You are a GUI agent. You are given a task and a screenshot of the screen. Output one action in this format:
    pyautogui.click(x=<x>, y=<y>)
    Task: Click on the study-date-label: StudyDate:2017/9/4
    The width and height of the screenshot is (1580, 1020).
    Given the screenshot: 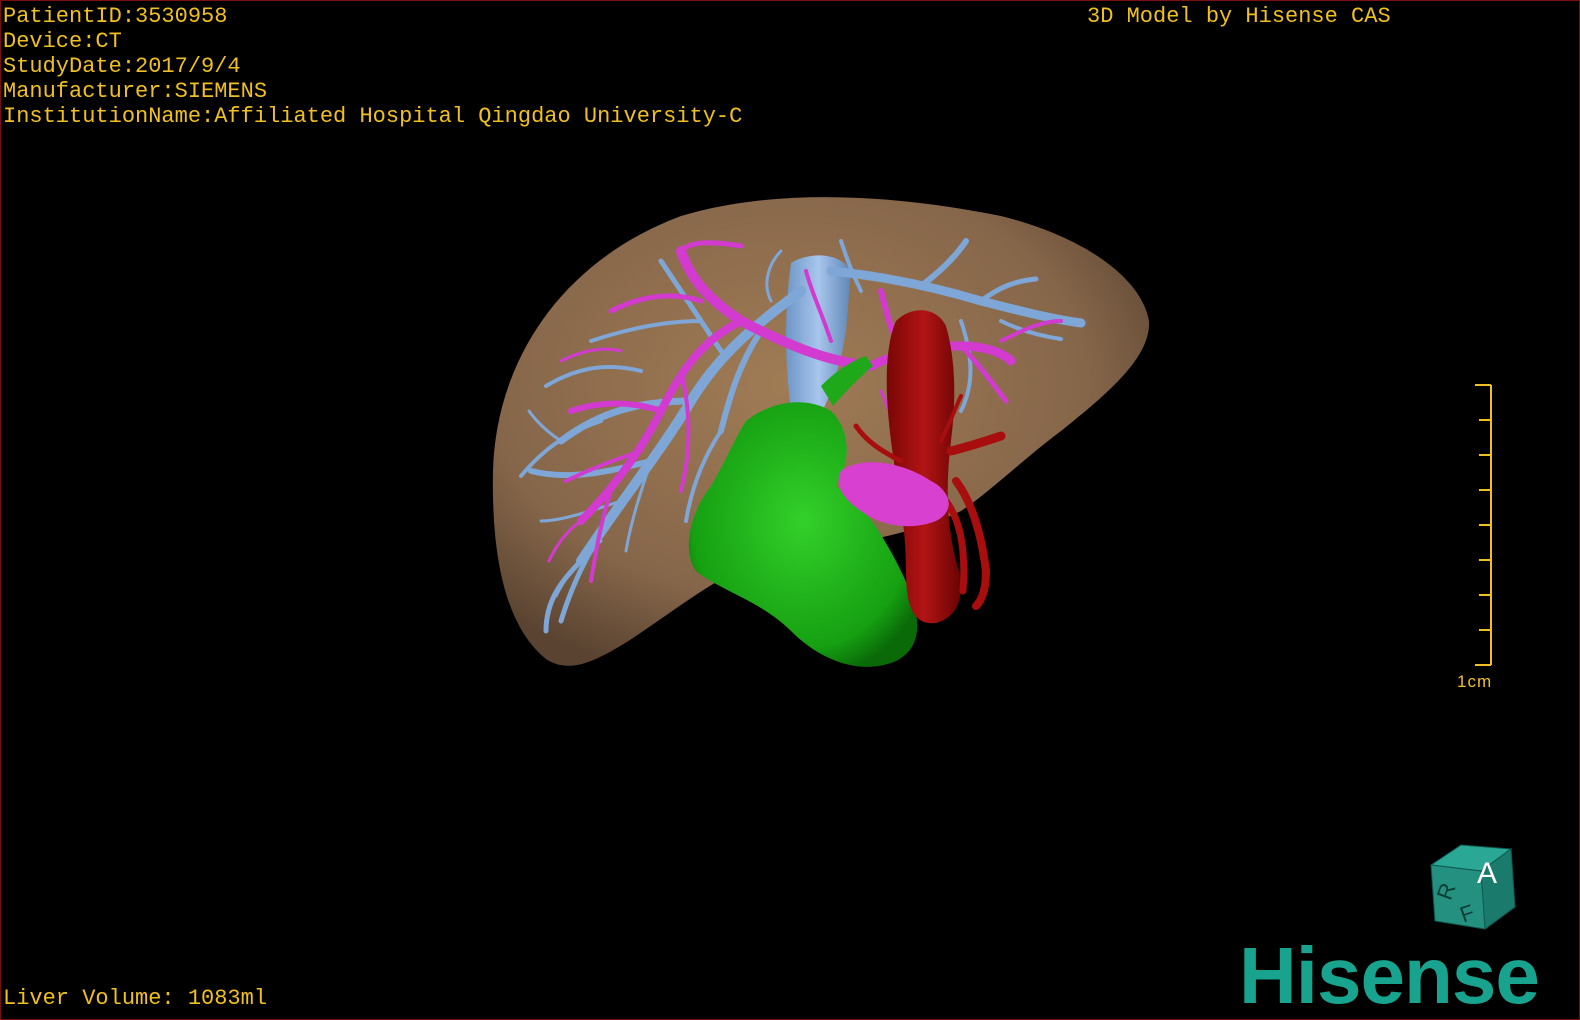 What is the action you would take?
    pyautogui.click(x=122, y=66)
    